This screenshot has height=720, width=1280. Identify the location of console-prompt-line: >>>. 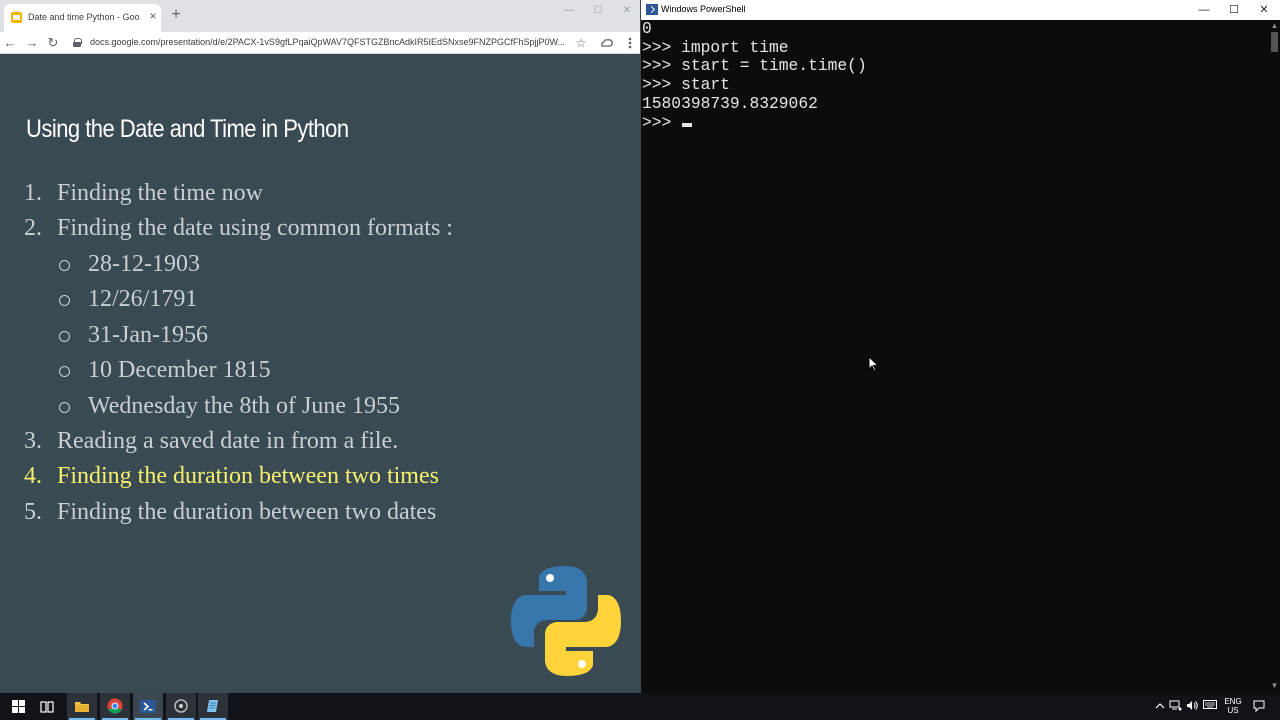
(954, 122).